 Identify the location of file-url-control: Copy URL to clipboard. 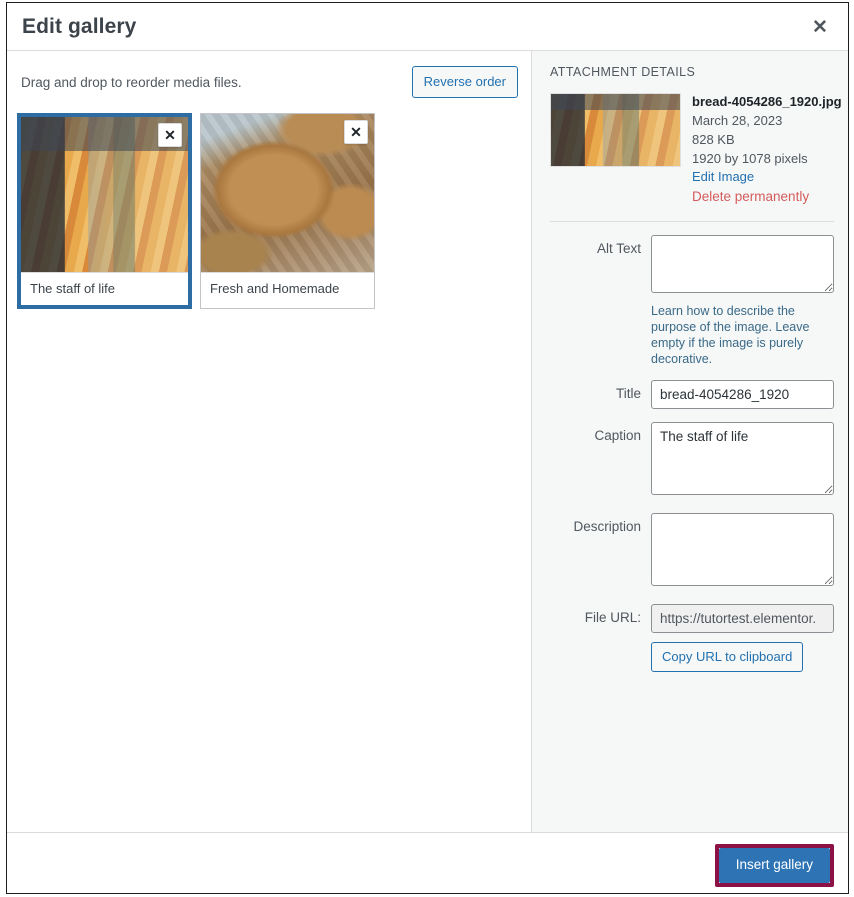
(742, 637).